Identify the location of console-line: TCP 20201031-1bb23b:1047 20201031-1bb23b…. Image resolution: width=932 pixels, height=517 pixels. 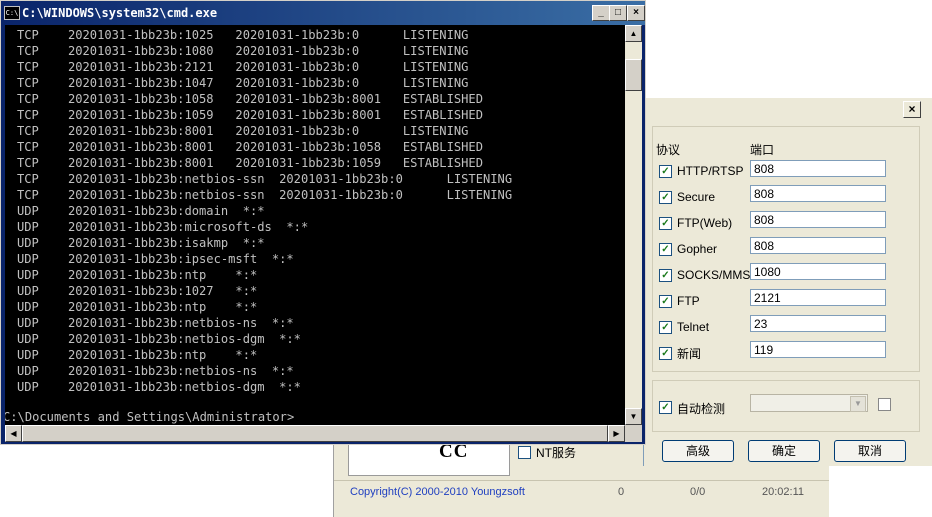
(243, 83).